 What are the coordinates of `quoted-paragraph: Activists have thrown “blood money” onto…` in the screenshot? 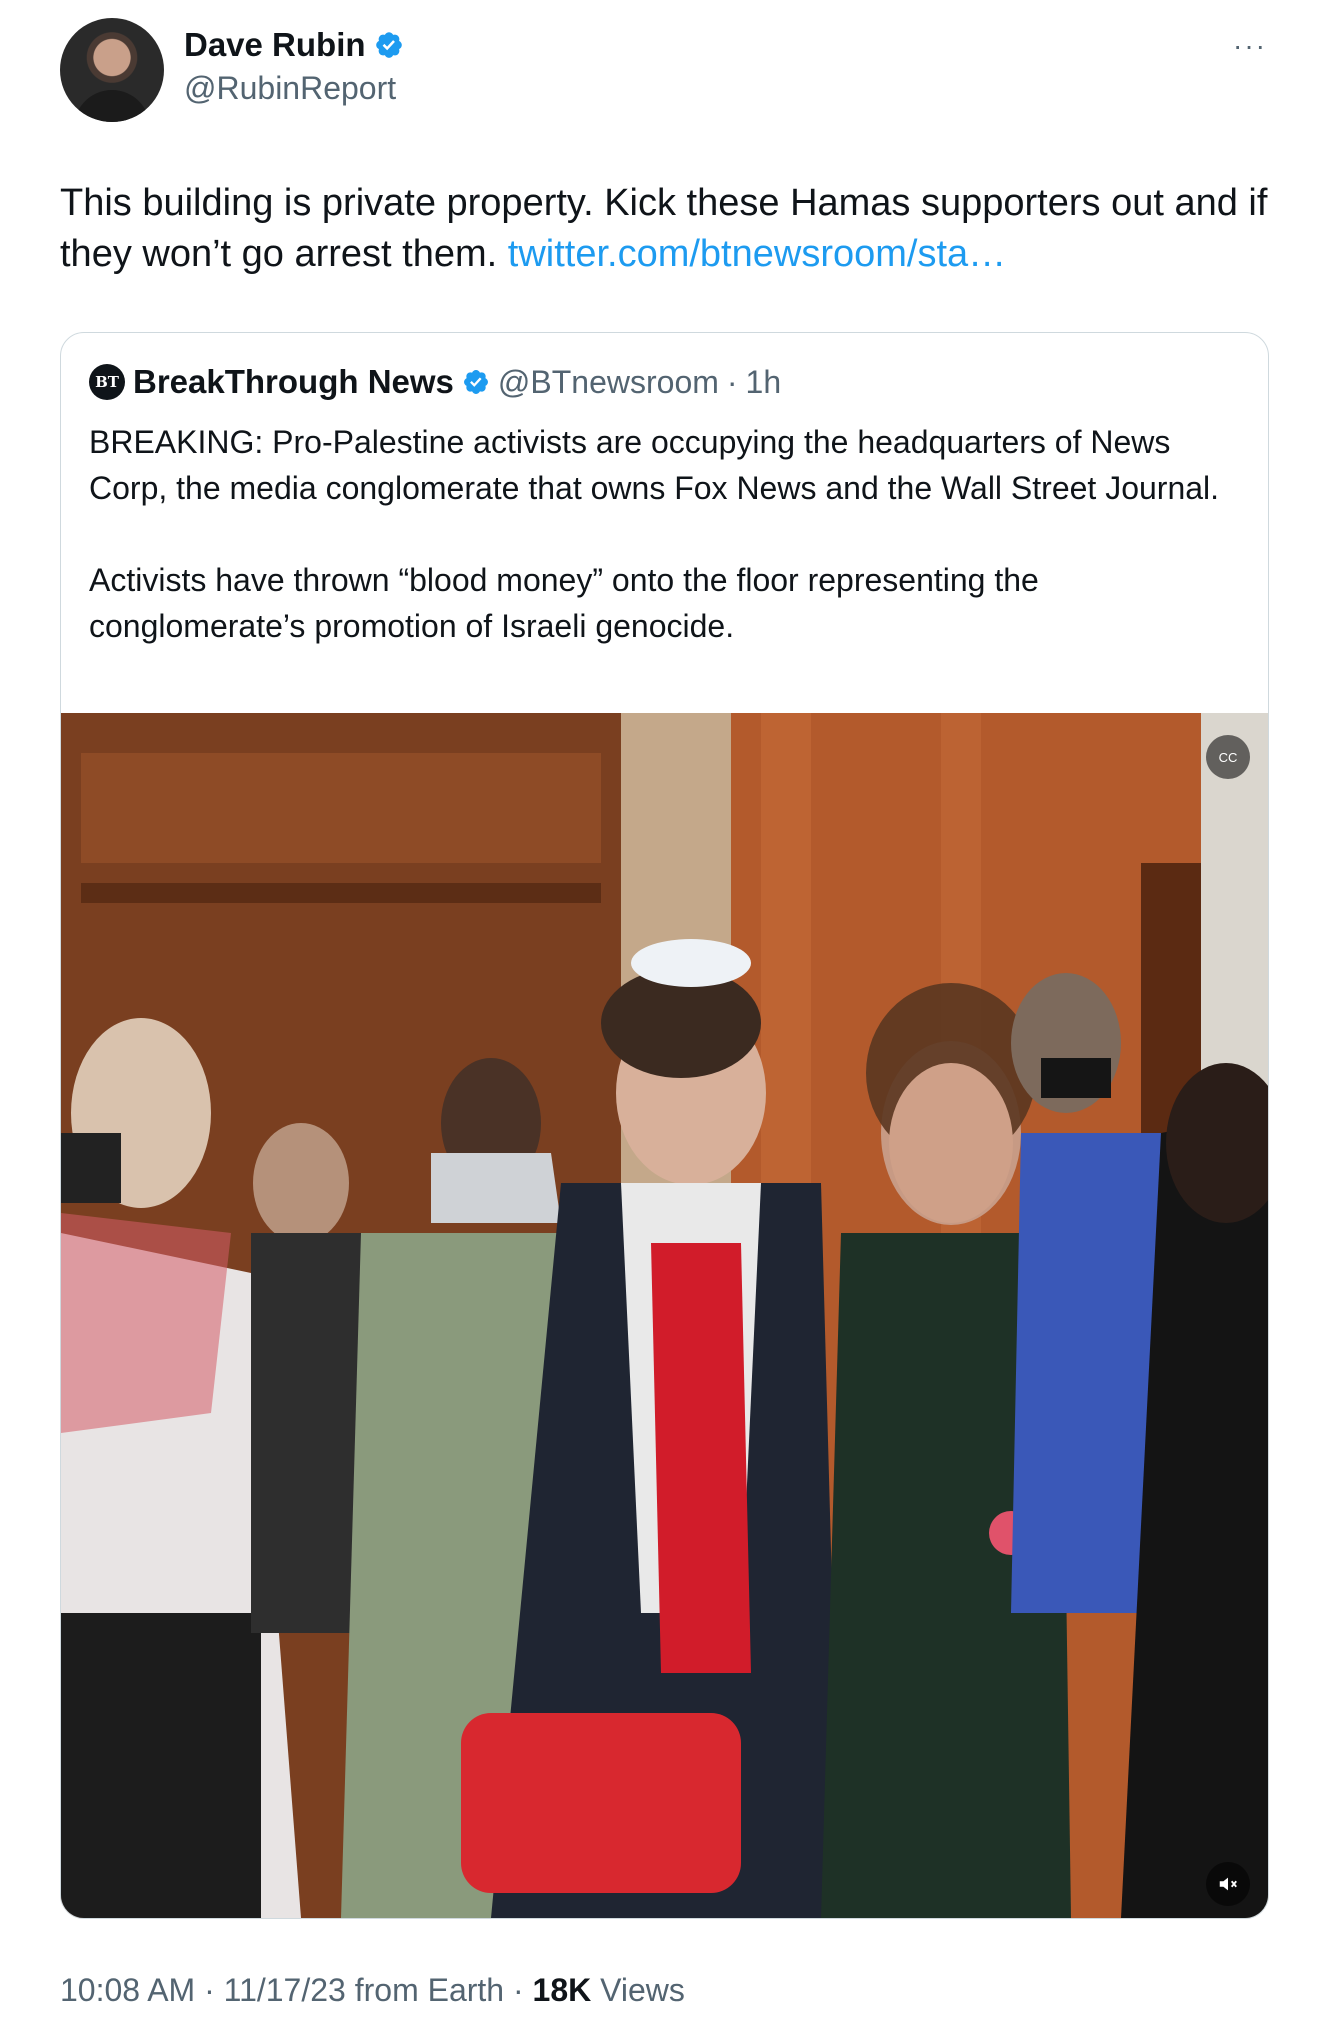 It's located at (564, 603).